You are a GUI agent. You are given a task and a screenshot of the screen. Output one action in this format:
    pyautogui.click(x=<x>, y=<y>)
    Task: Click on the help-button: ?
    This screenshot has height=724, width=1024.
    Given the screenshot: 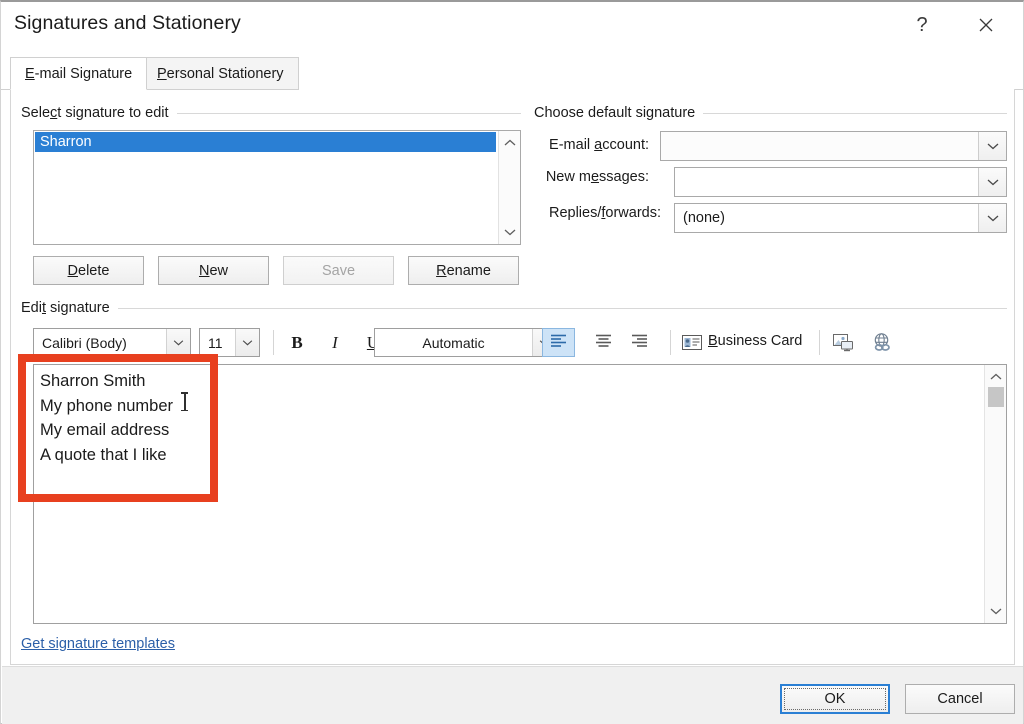 What is the action you would take?
    pyautogui.click(x=922, y=25)
    